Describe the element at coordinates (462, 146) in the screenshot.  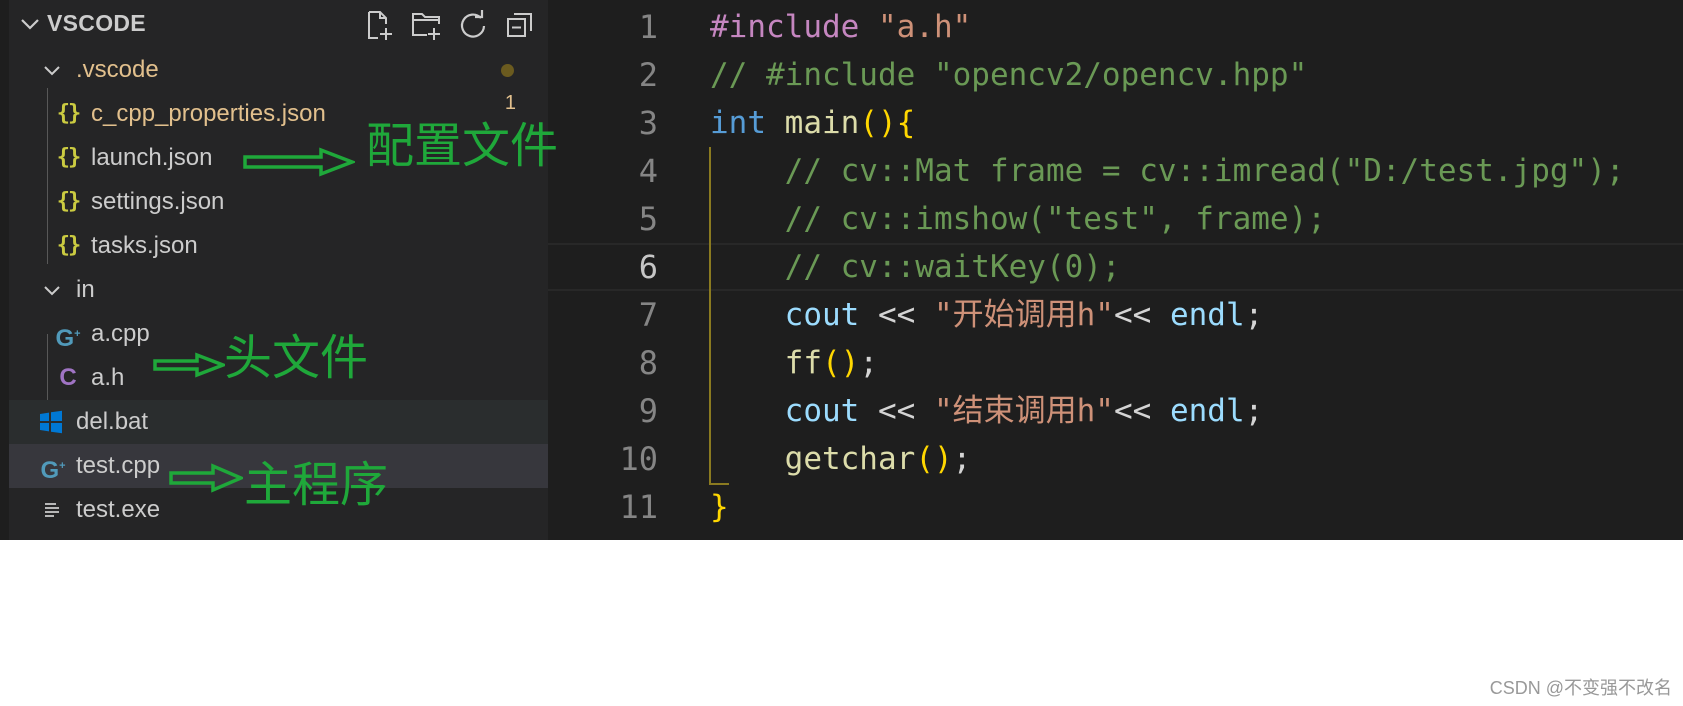
I see `annotation-config: 配置文件` at that location.